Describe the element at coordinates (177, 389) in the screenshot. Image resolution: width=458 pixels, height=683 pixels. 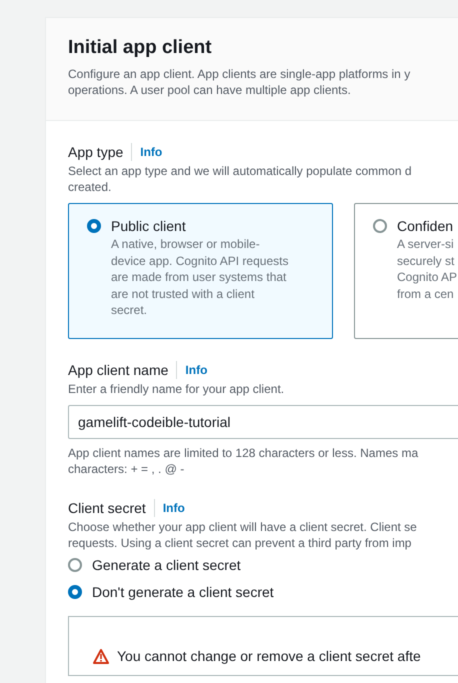
I see `field-description: Enter a friendly name for your app client.` at that location.